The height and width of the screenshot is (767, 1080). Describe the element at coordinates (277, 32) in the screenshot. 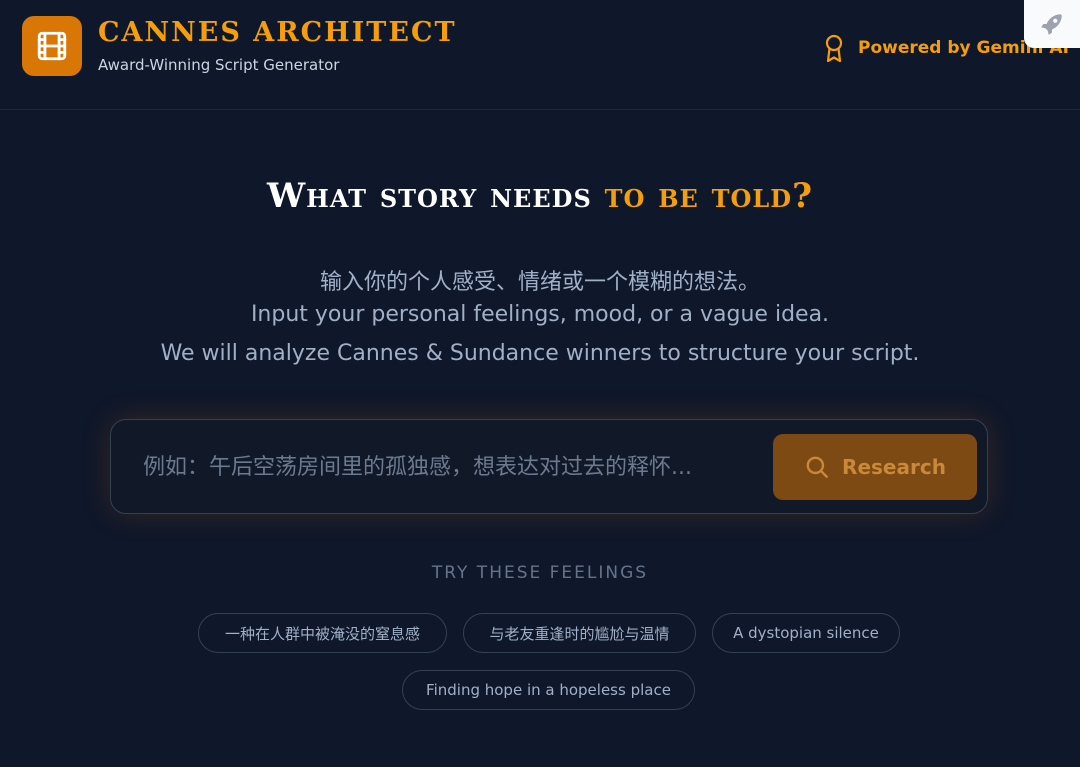

I see `brand-title: CANNES ARCHITECT` at that location.